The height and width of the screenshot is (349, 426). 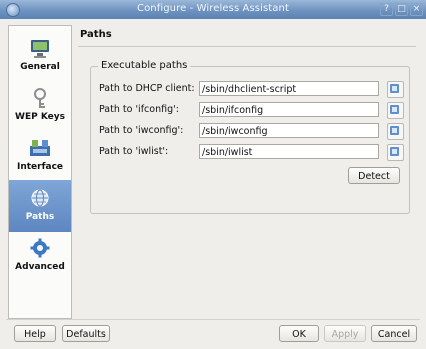 What do you see at coordinates (40, 199) in the screenshot?
I see `paths-globe-icon` at bounding box center [40, 199].